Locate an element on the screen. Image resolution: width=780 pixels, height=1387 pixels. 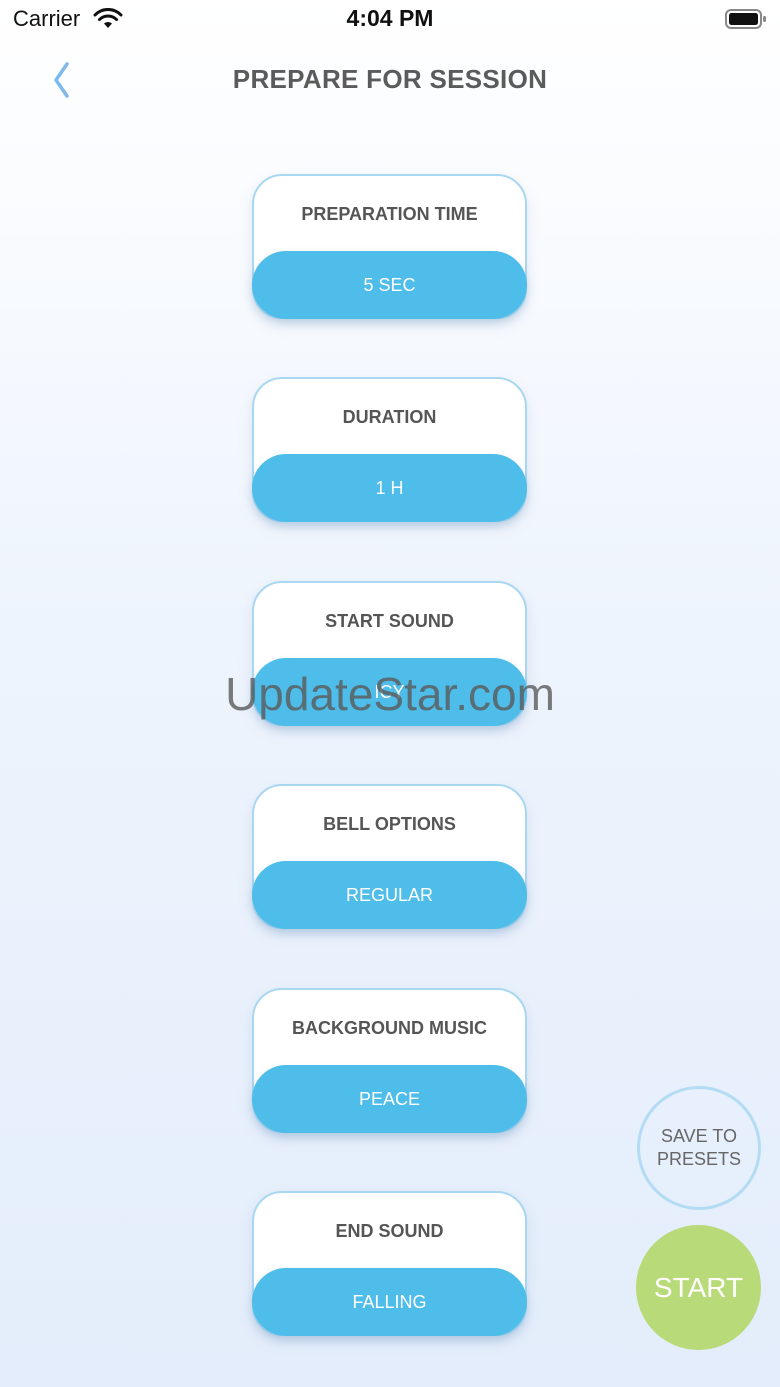
page-title: PREPARE FOR SESSION is located at coordinates (390, 79).